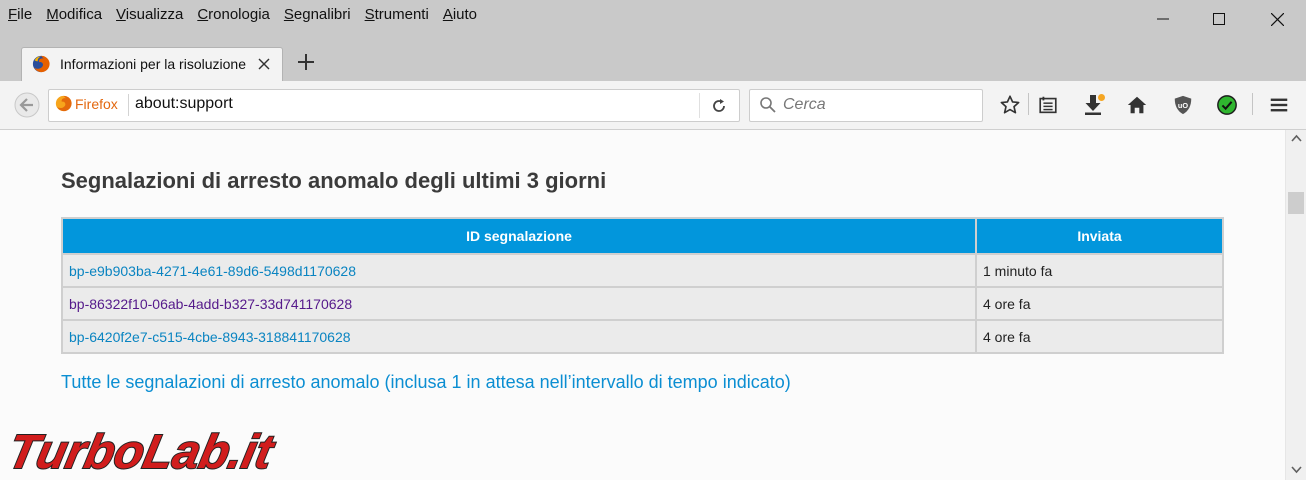  What do you see at coordinates (1099, 270) in the screenshot?
I see `sent-time-cell: 1 minuto fa` at bounding box center [1099, 270].